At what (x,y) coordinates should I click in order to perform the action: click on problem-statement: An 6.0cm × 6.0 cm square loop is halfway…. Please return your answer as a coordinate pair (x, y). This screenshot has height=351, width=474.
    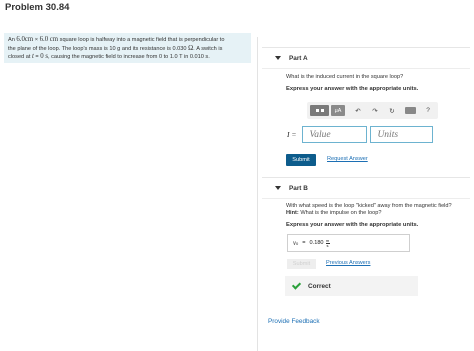
    Looking at the image, I should click on (127, 48).